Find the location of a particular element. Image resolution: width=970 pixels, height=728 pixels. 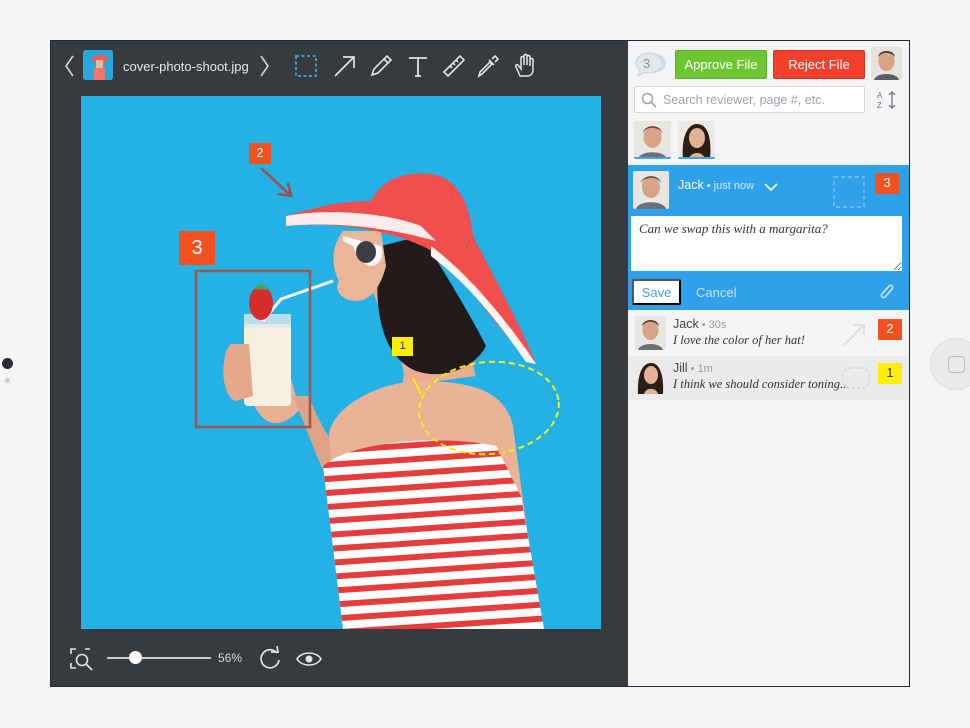

sort-button: A Z is located at coordinates (888, 102).